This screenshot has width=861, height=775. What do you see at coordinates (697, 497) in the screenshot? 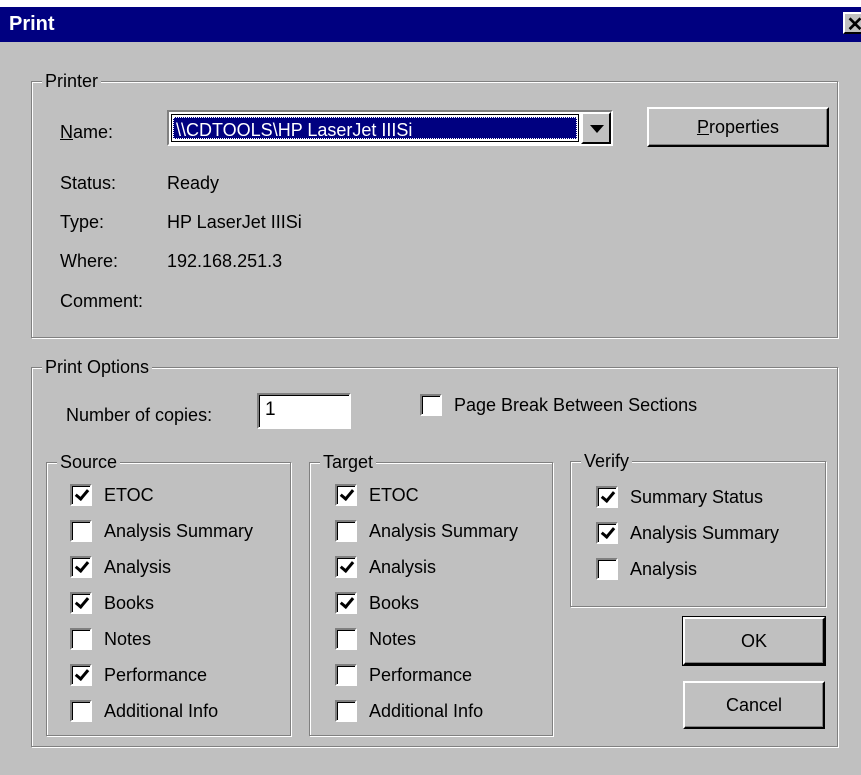
I see `verify-label-0: Summary Status` at bounding box center [697, 497].